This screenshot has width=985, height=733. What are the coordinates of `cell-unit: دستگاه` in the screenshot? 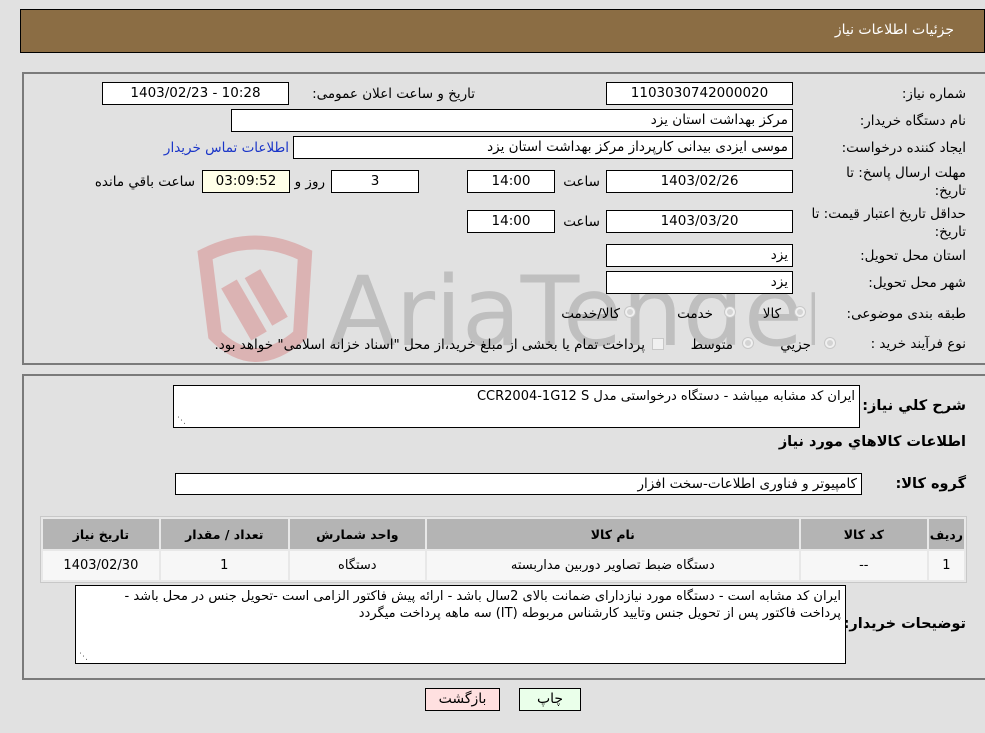 It's located at (357, 565).